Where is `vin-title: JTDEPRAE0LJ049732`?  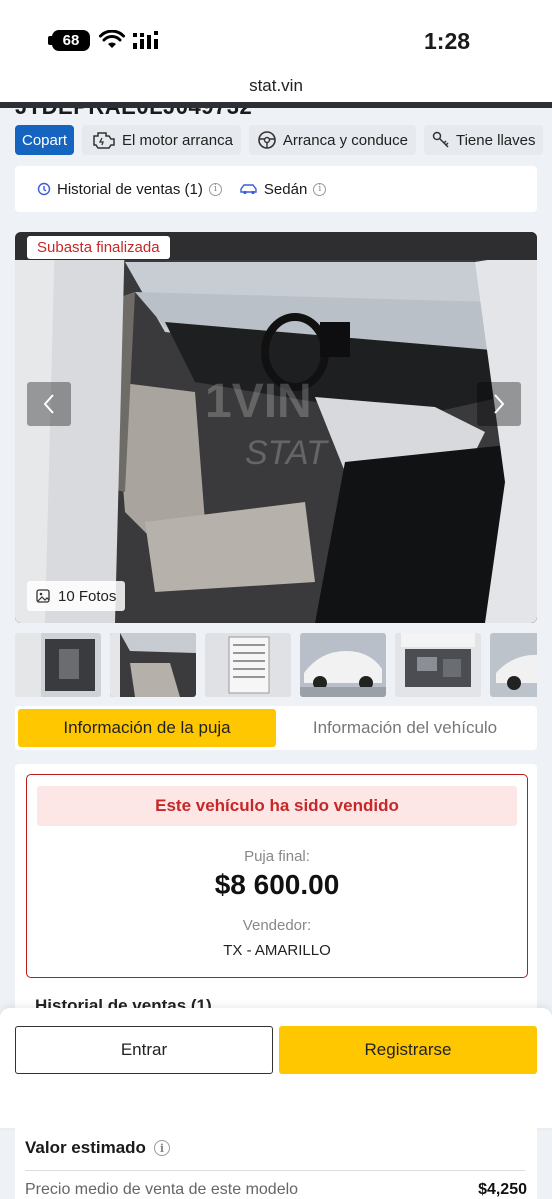
vin-title: JTDEPRAE0LJ049732 is located at coordinates (133, 114).